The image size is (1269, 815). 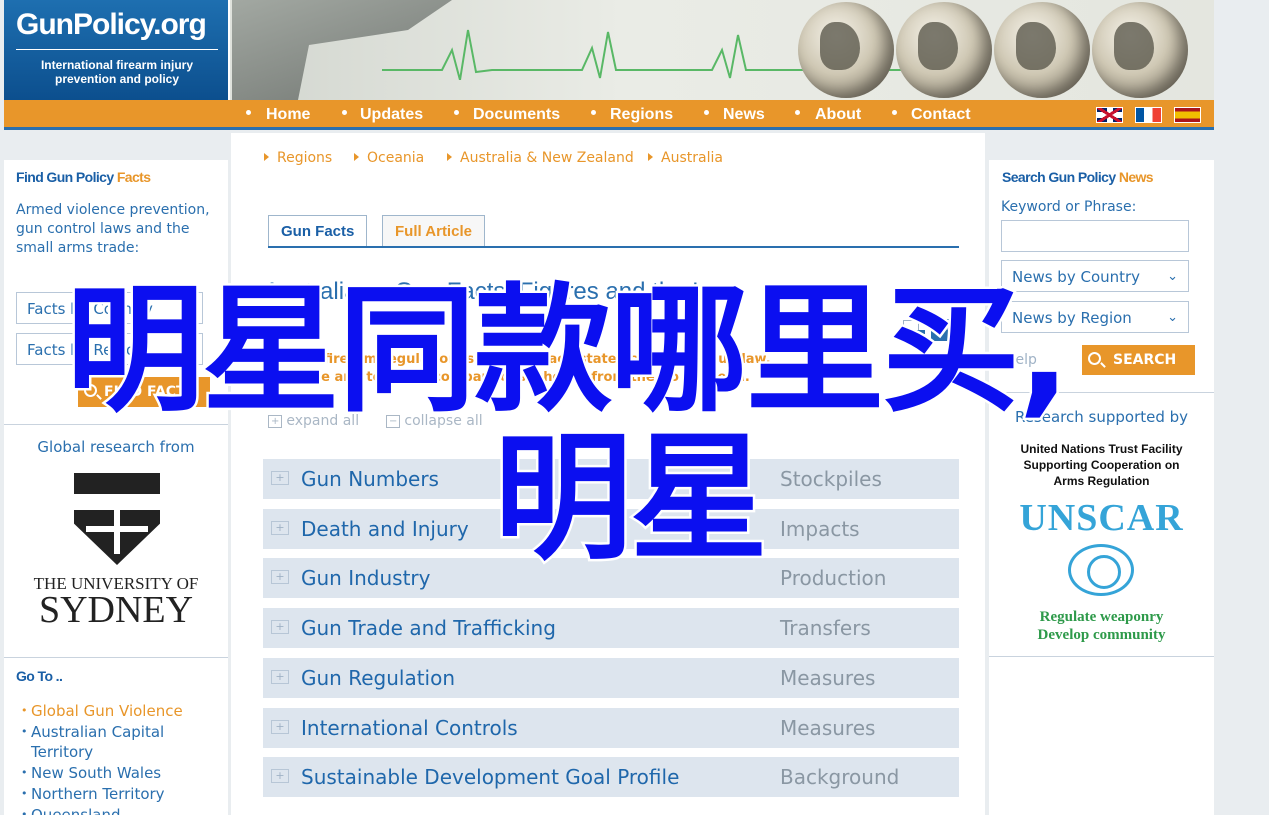 What do you see at coordinates (630, 498) in the screenshot?
I see `overlay-headline-line2: 明星` at bounding box center [630, 498].